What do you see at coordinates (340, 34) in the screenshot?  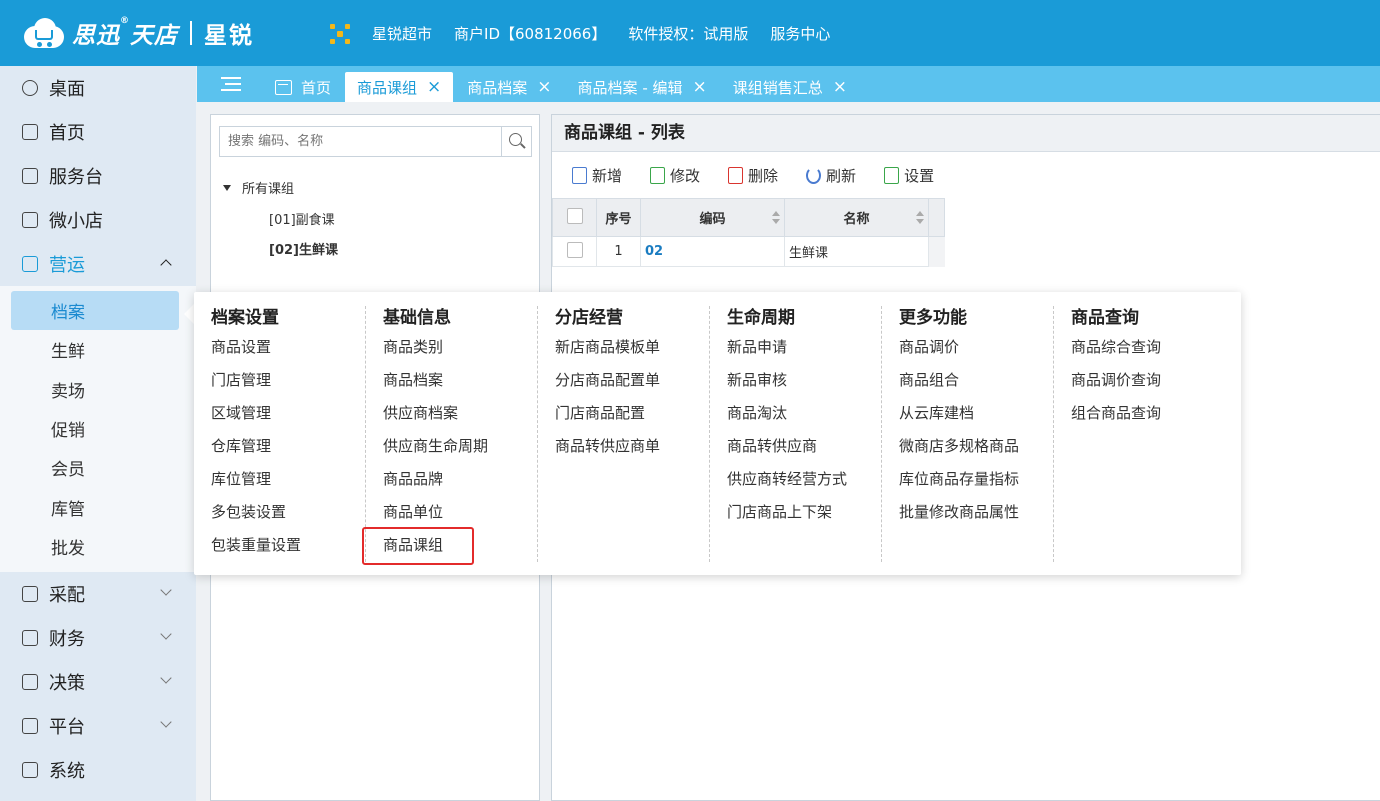 I see `qrcode-icon` at bounding box center [340, 34].